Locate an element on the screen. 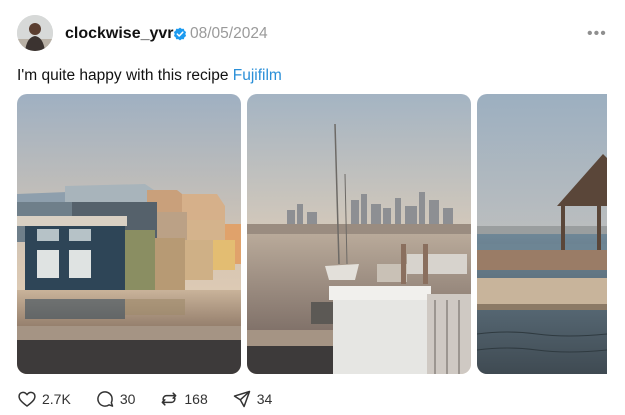  share-count: 34 is located at coordinates (264, 399).